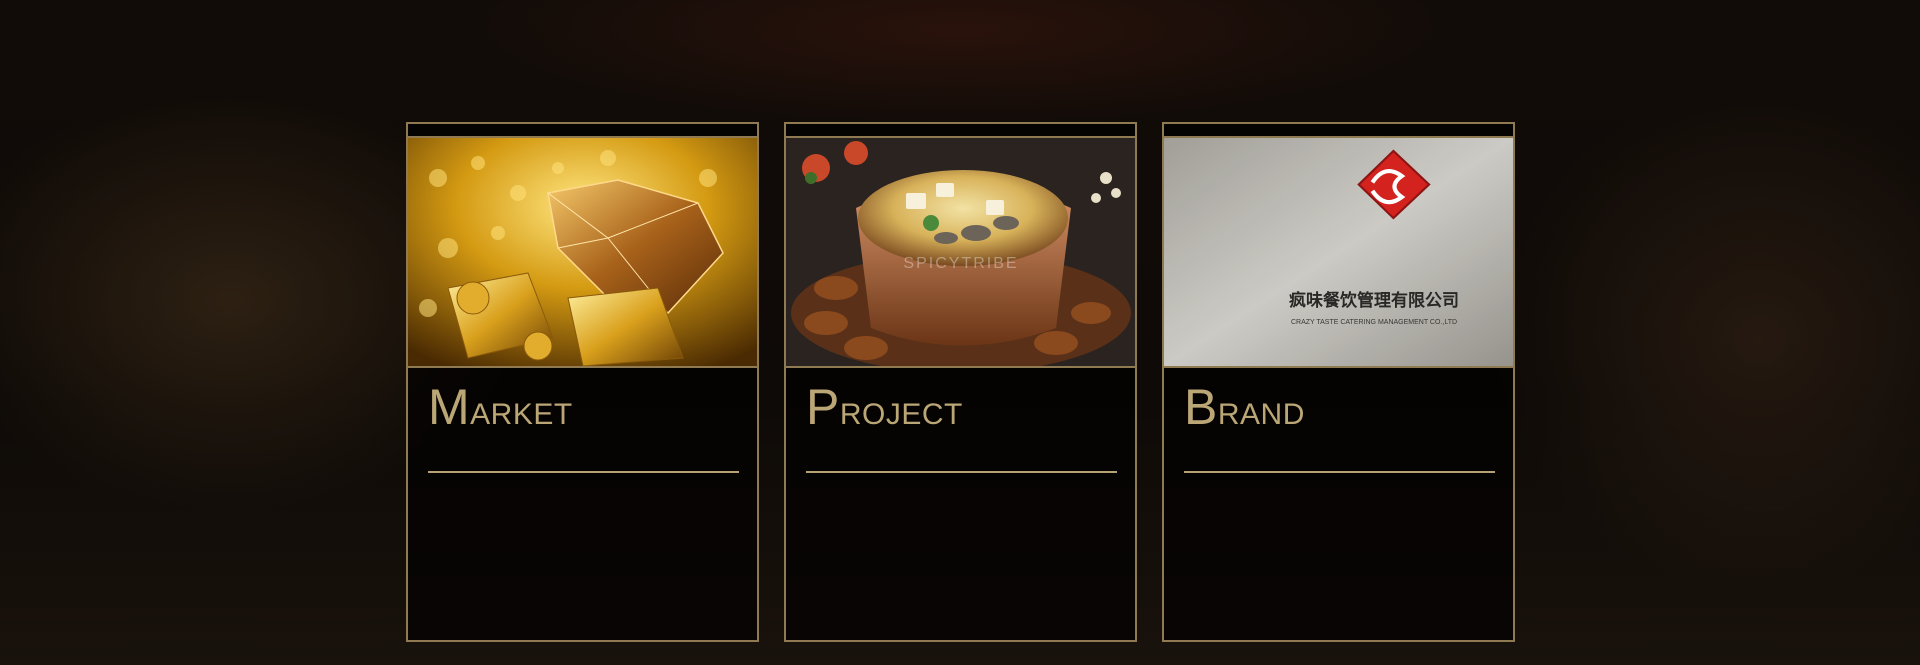  What do you see at coordinates (1261, 414) in the screenshot?
I see `card-title-rest: RAND` at bounding box center [1261, 414].